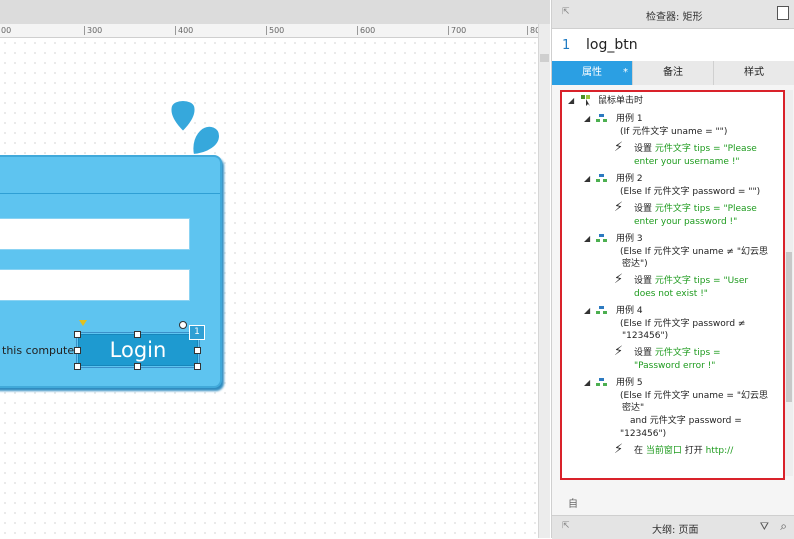 The width and height of the screenshot is (794, 539). Describe the element at coordinates (138, 350) in the screenshot. I see `login-button: Login` at that location.